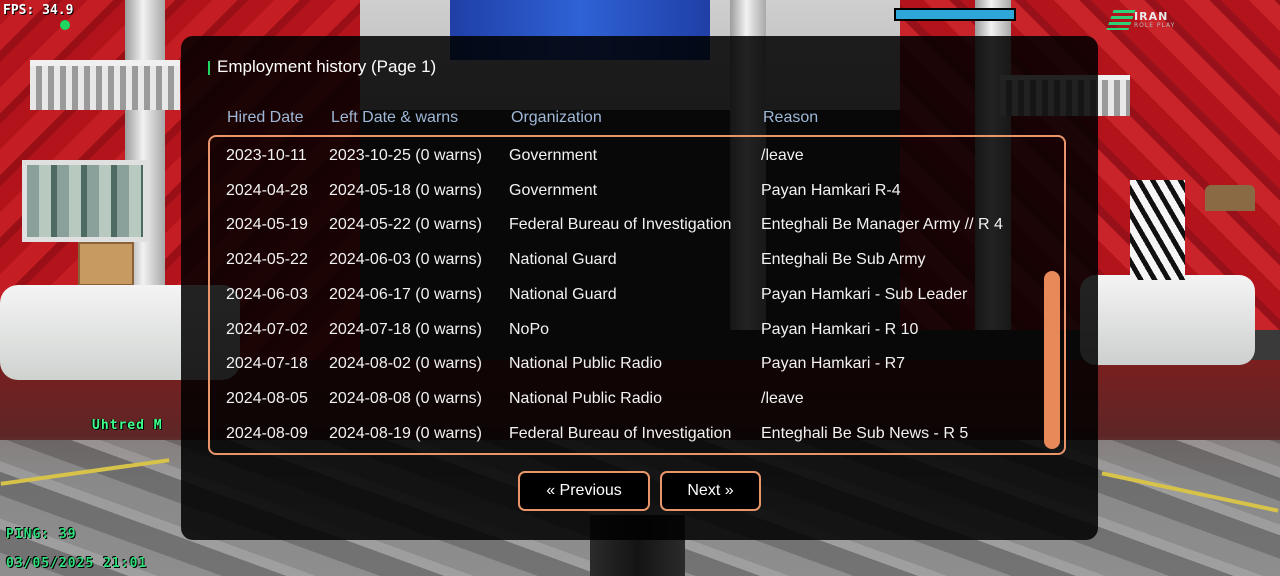 The height and width of the screenshot is (576, 1280). Describe the element at coordinates (106, 264) in the screenshot. I see `cabinet` at that location.